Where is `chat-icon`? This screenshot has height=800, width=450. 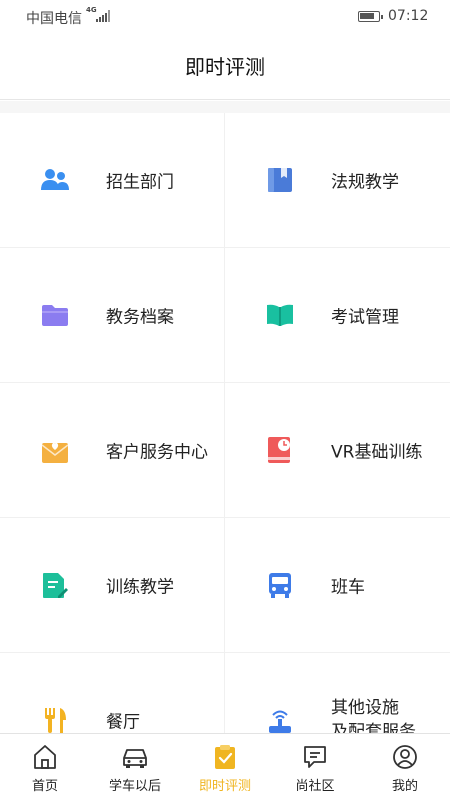 chat-icon is located at coordinates (315, 757).